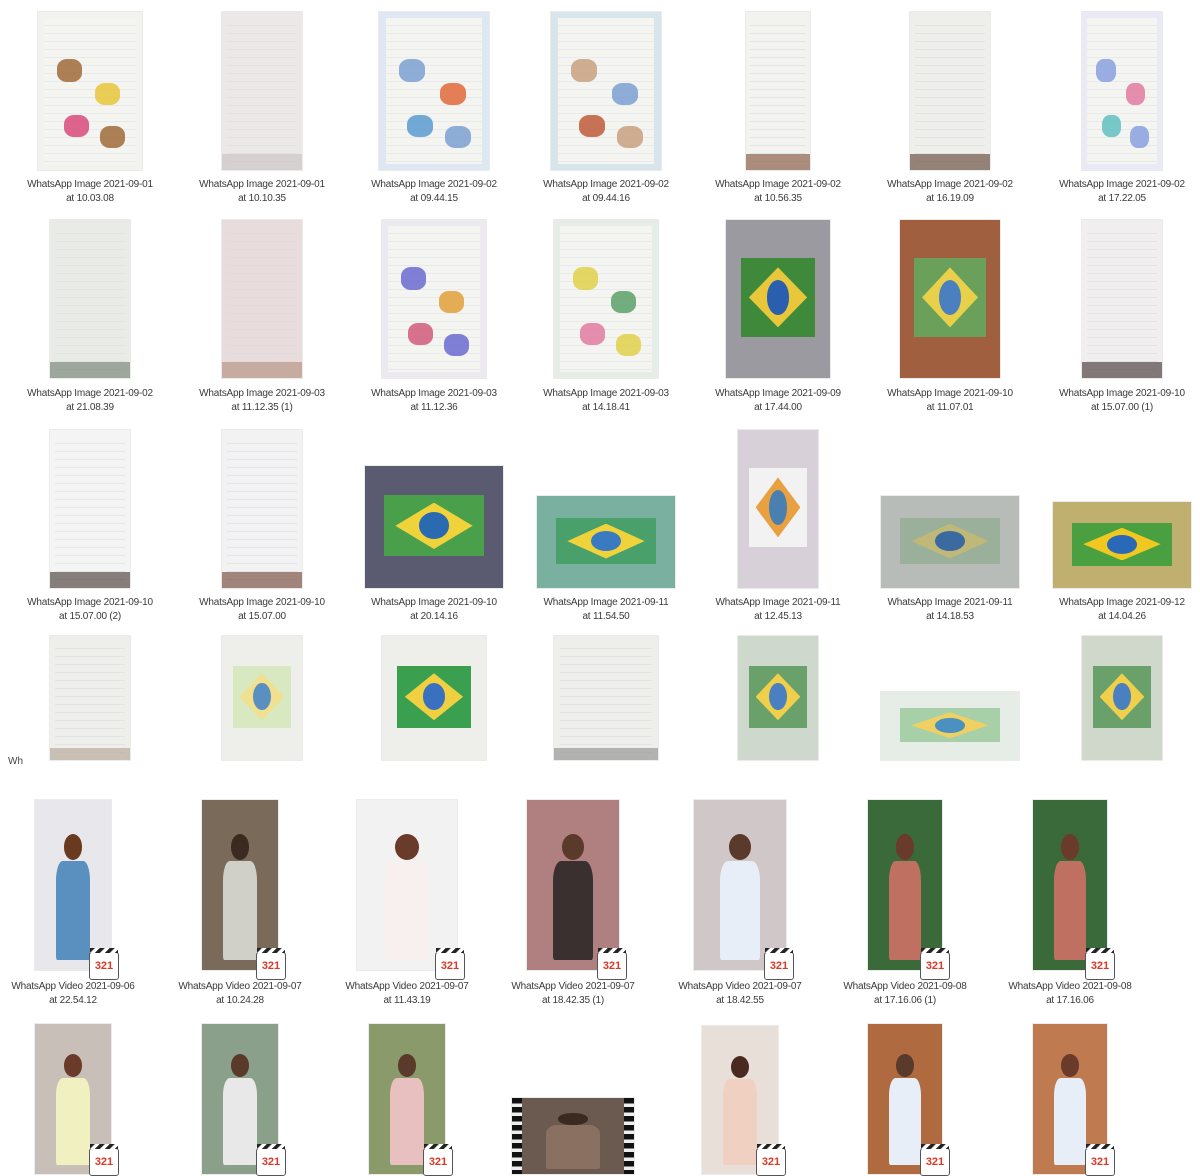  What do you see at coordinates (90, 192) in the screenshot?
I see `file-name-label: WhatsApp Image 2021-09-01 at 10.03.08` at bounding box center [90, 192].